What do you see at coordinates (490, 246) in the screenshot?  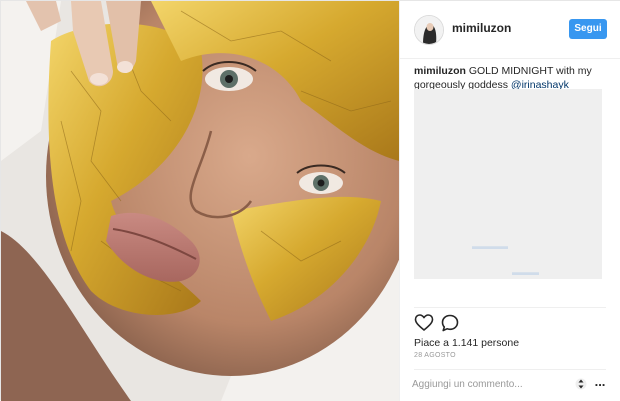 I see `faded-text-fragment: ▬▬▬▬` at bounding box center [490, 246].